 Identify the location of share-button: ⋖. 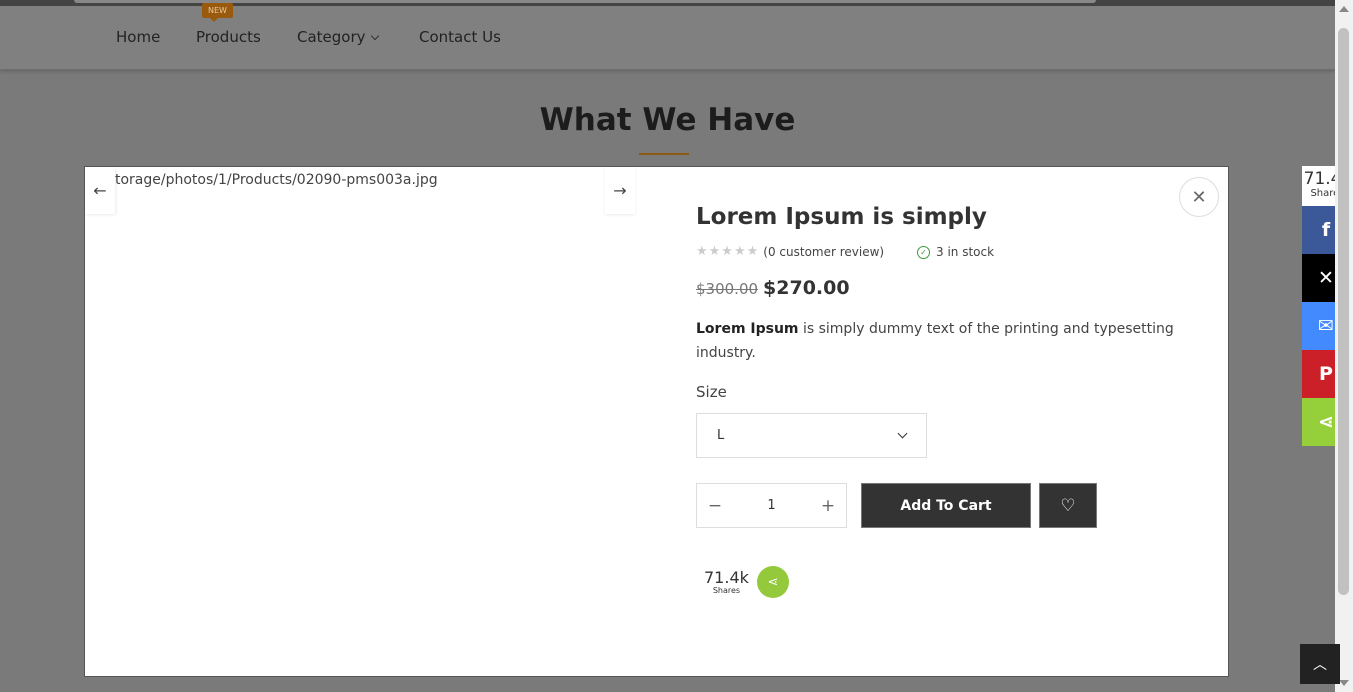
(772, 582).